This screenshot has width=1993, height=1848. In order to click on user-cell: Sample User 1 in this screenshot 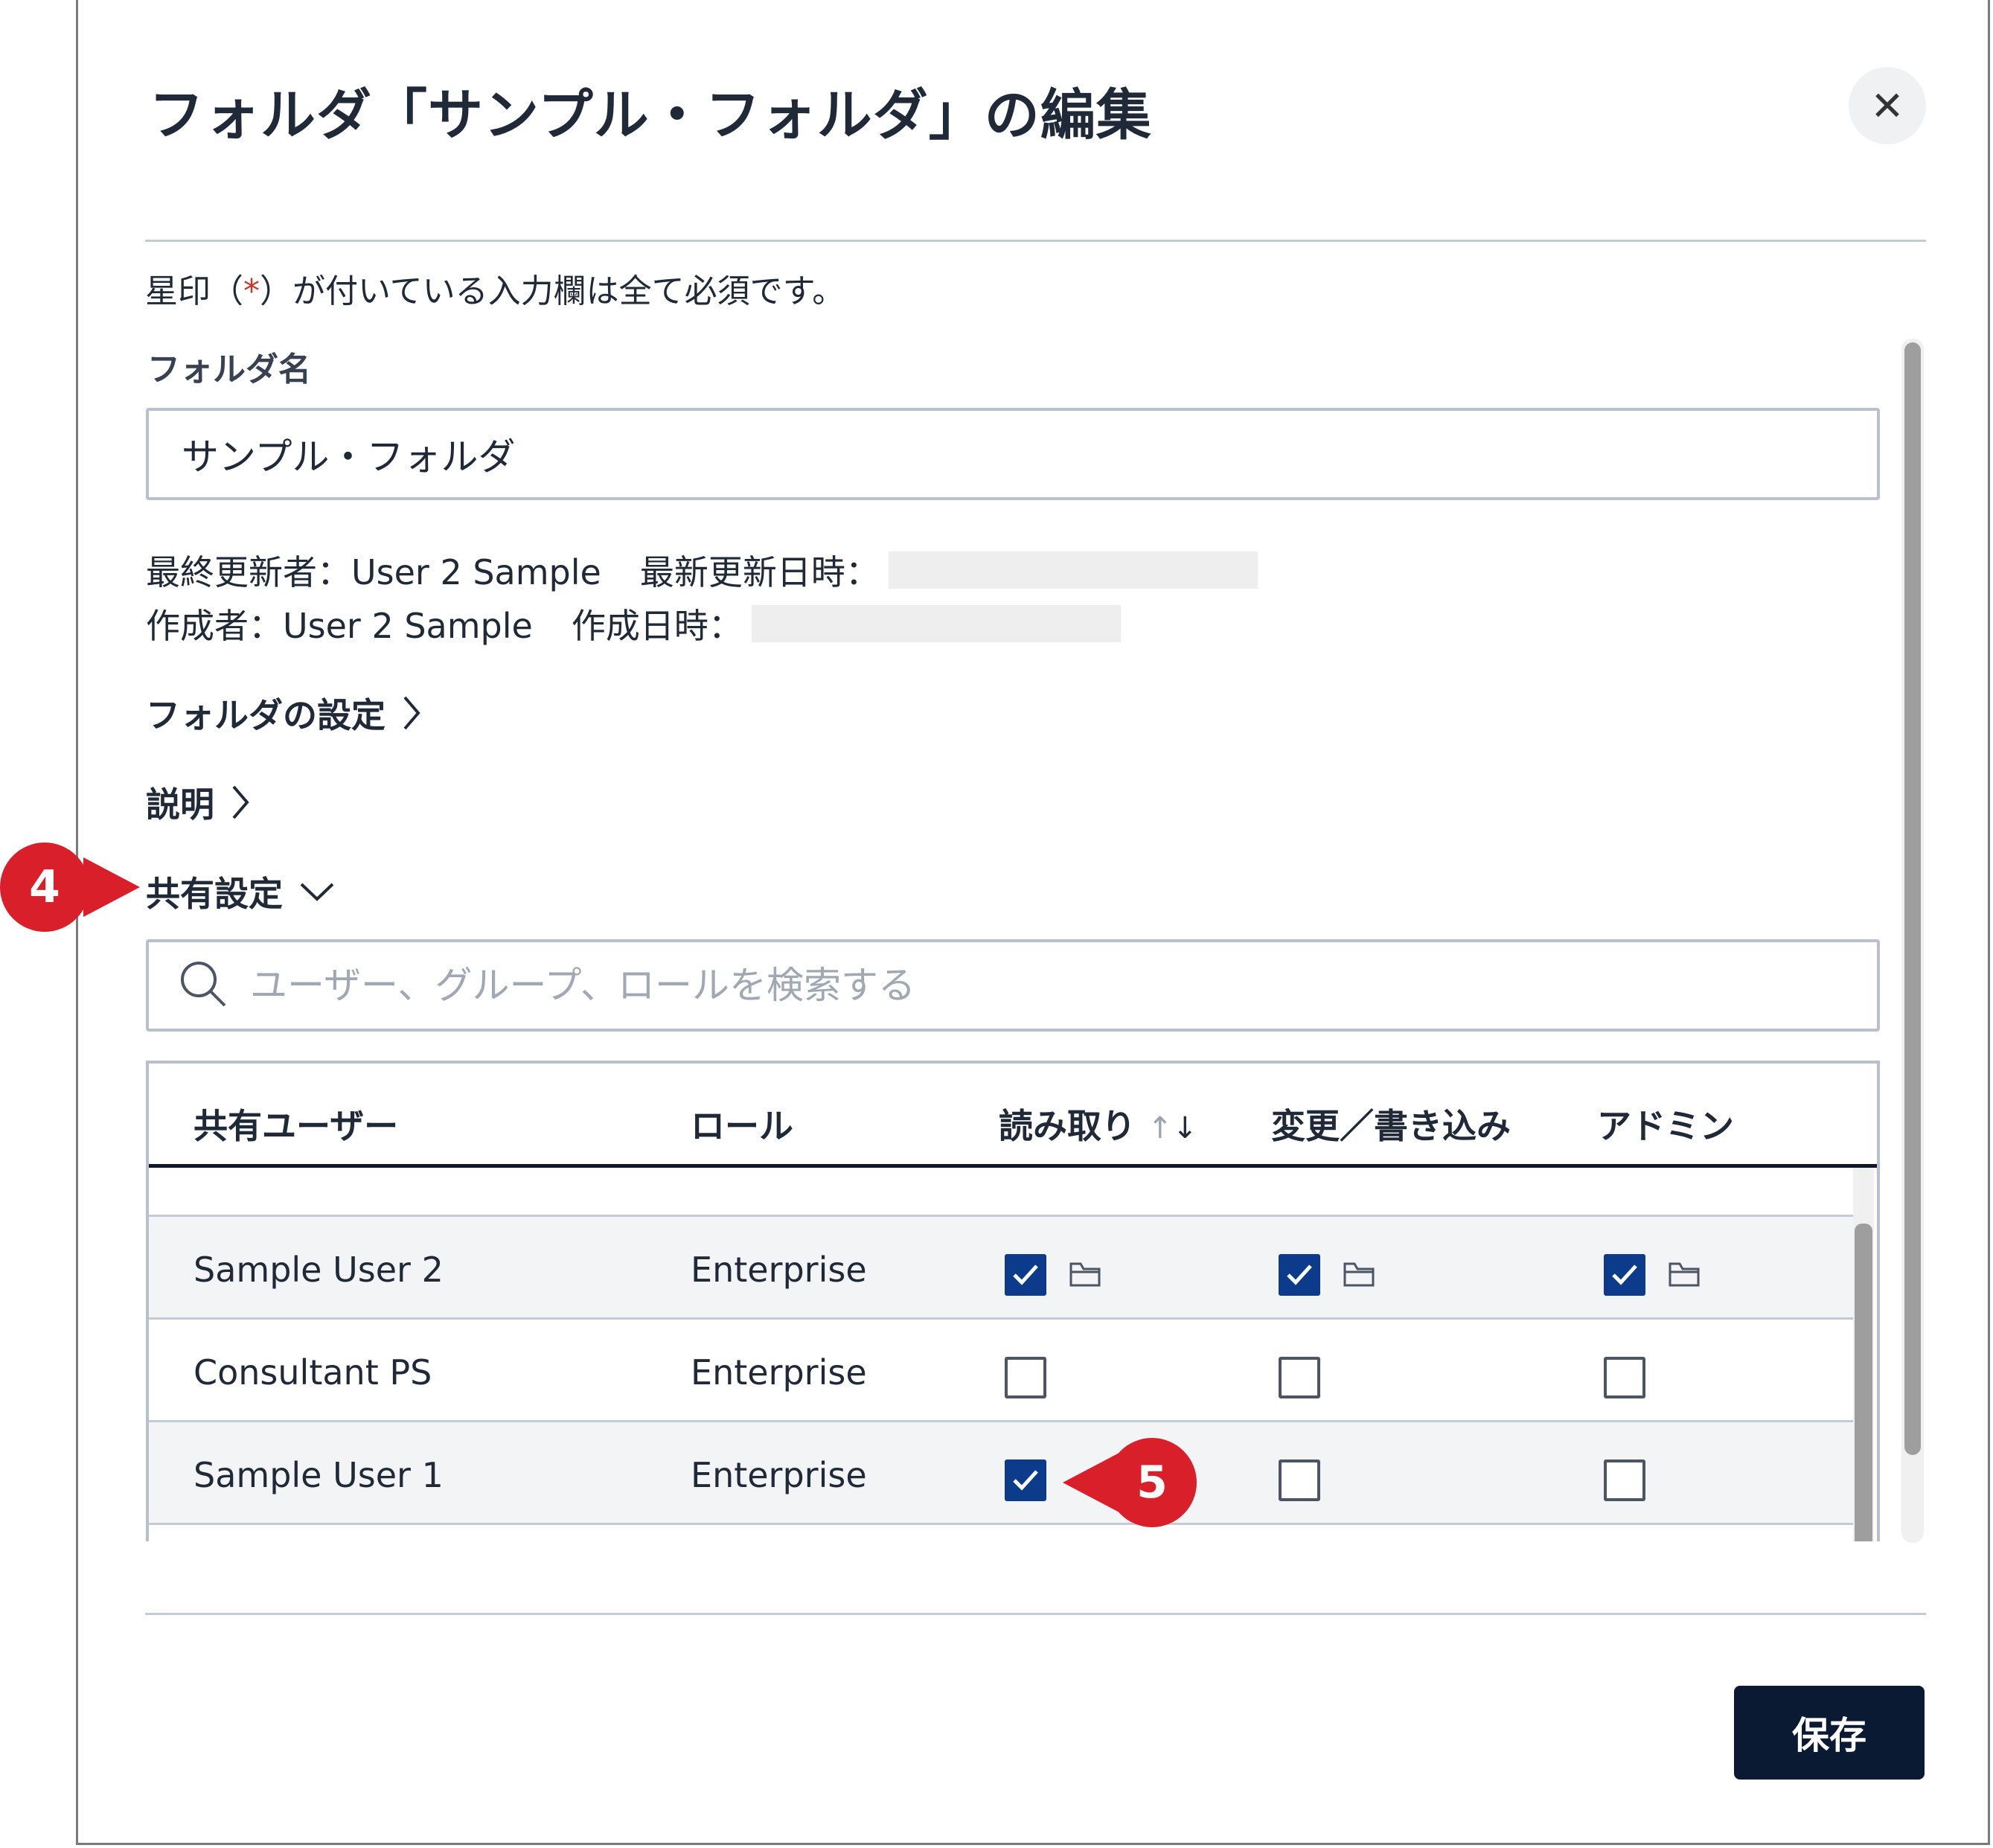, I will do `click(319, 1475)`.